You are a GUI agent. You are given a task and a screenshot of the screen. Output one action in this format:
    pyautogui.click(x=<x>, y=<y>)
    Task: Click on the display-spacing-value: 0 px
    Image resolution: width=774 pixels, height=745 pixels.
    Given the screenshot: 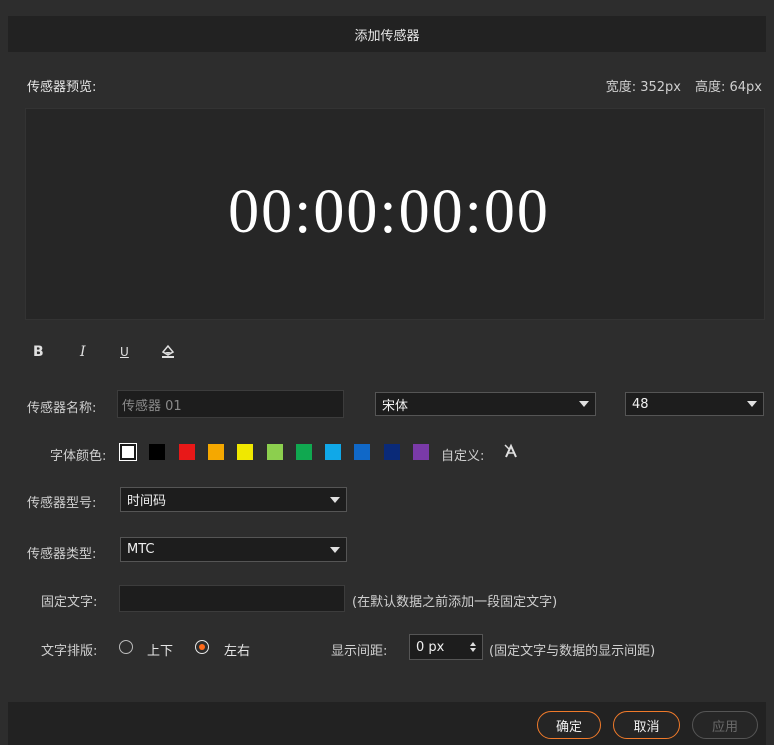 What is the action you would take?
    pyautogui.click(x=430, y=647)
    